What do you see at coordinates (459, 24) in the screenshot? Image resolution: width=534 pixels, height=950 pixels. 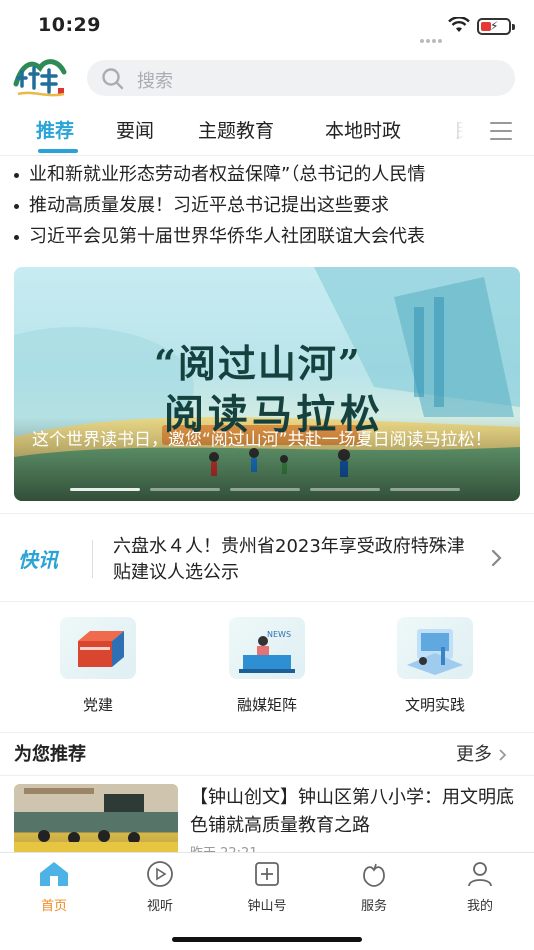 I see `wifi-icon` at bounding box center [459, 24].